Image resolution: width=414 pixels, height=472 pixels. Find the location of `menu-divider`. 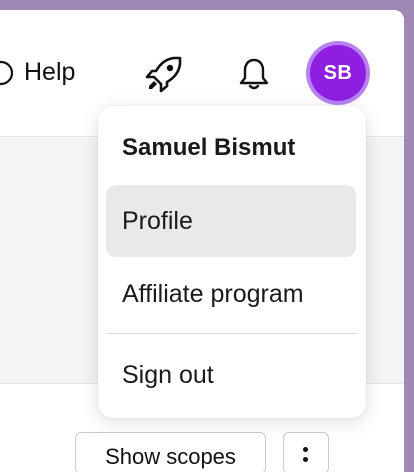

menu-divider is located at coordinates (232, 333).